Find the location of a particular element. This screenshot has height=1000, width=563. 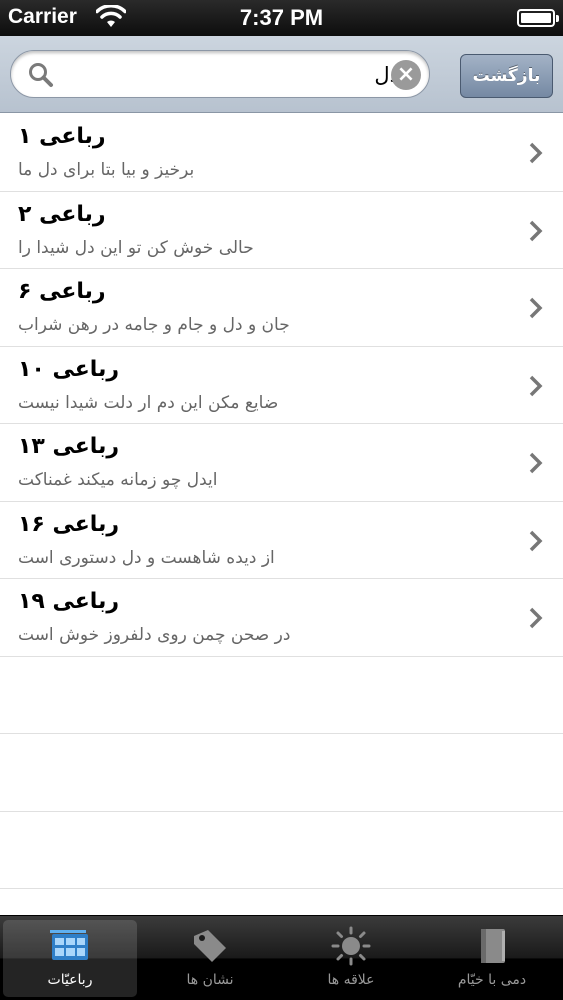

bookmark-tag-icon is located at coordinates (210, 946).